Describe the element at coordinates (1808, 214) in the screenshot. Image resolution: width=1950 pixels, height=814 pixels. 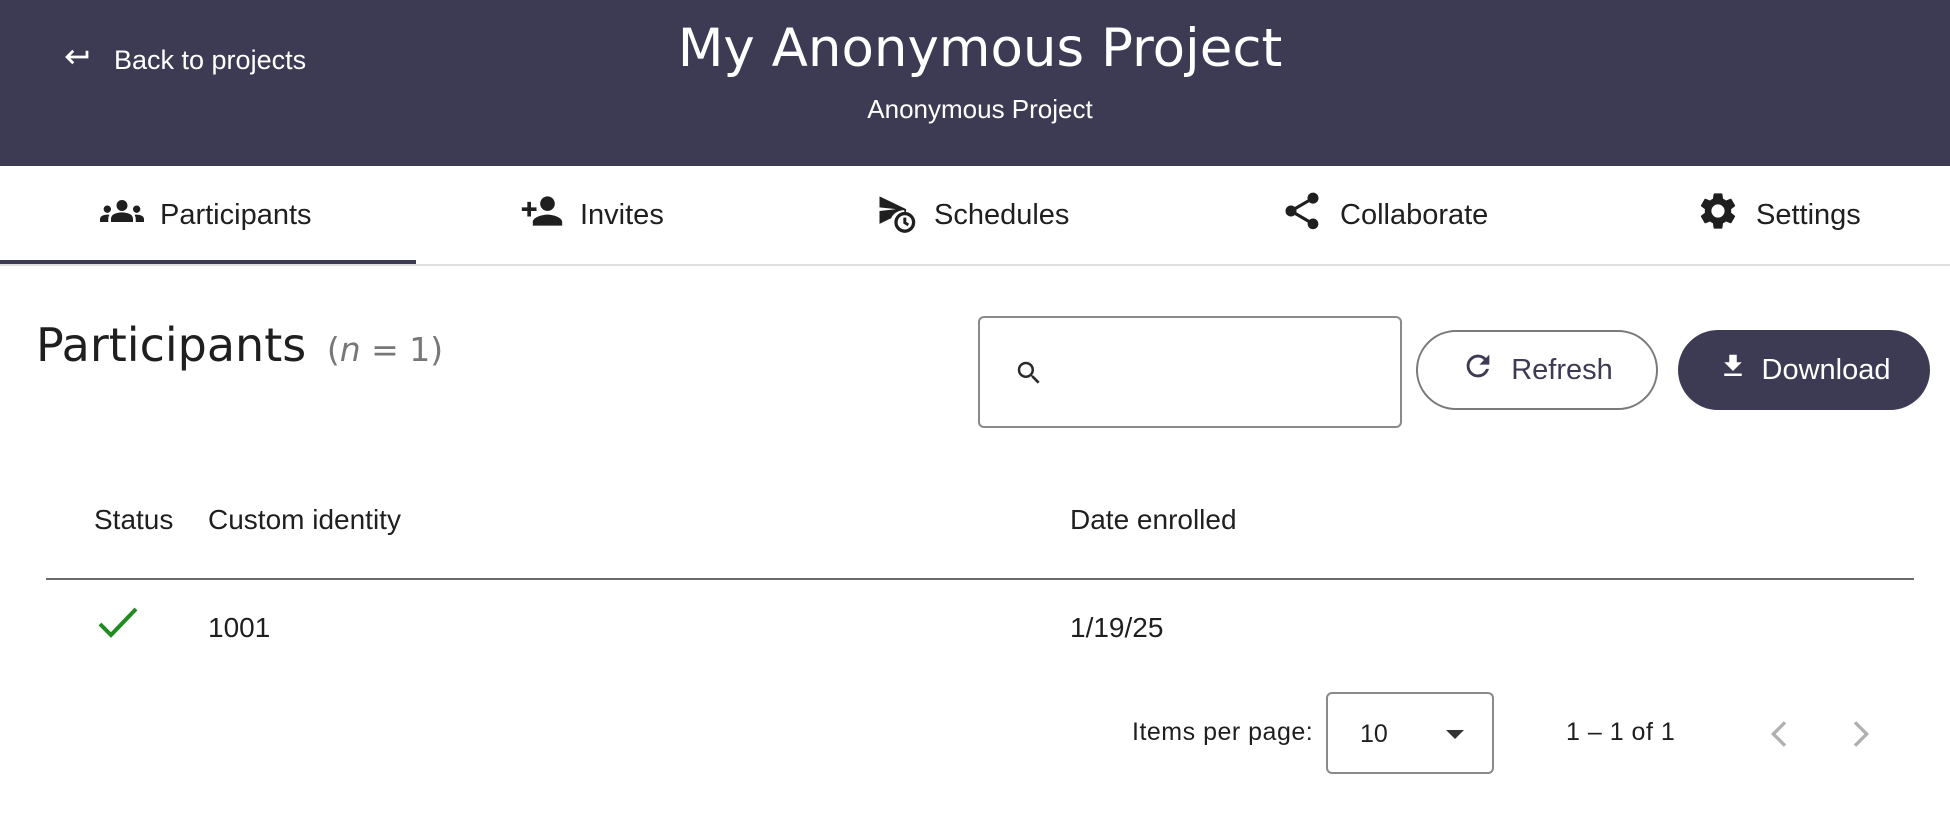
I see `tab-settings-label: Settings` at that location.